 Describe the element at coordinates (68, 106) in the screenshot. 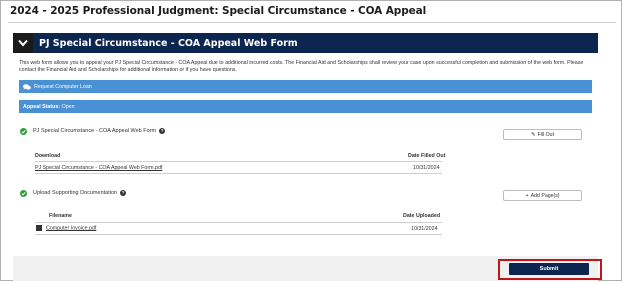

I see `appeal-status-value: Open` at that location.